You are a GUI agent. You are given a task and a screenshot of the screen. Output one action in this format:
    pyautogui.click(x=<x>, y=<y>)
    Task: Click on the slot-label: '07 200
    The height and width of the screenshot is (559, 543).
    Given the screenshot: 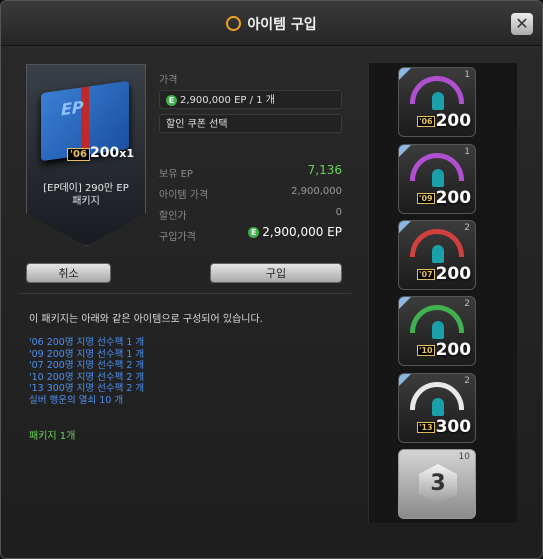 What is the action you would take?
    pyautogui.click(x=444, y=274)
    